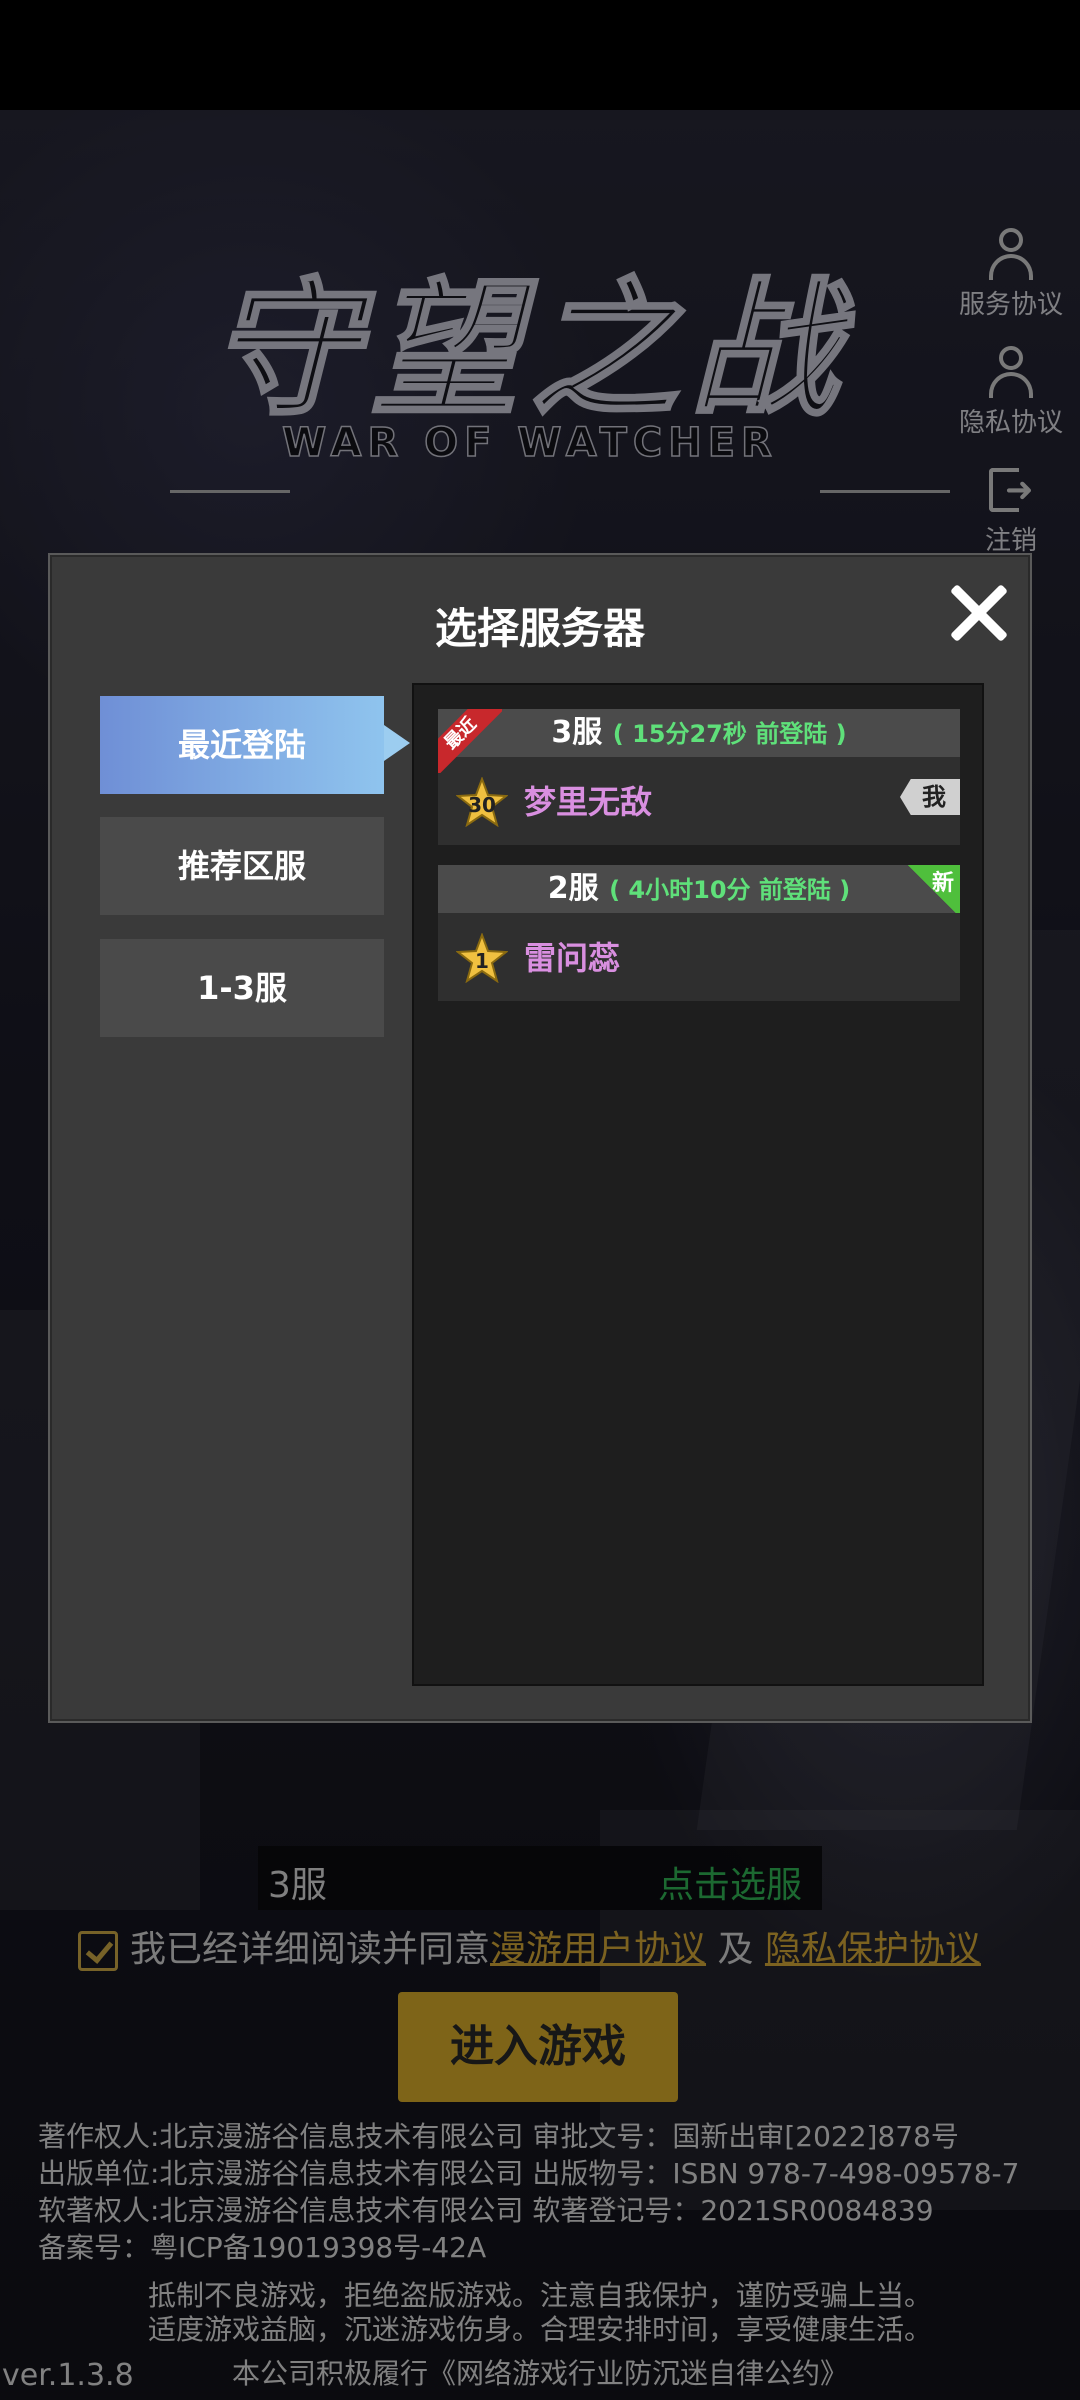 The height and width of the screenshot is (2400, 1080). Describe the element at coordinates (539, 628) in the screenshot. I see `dialog-title: 选择服务器` at that location.